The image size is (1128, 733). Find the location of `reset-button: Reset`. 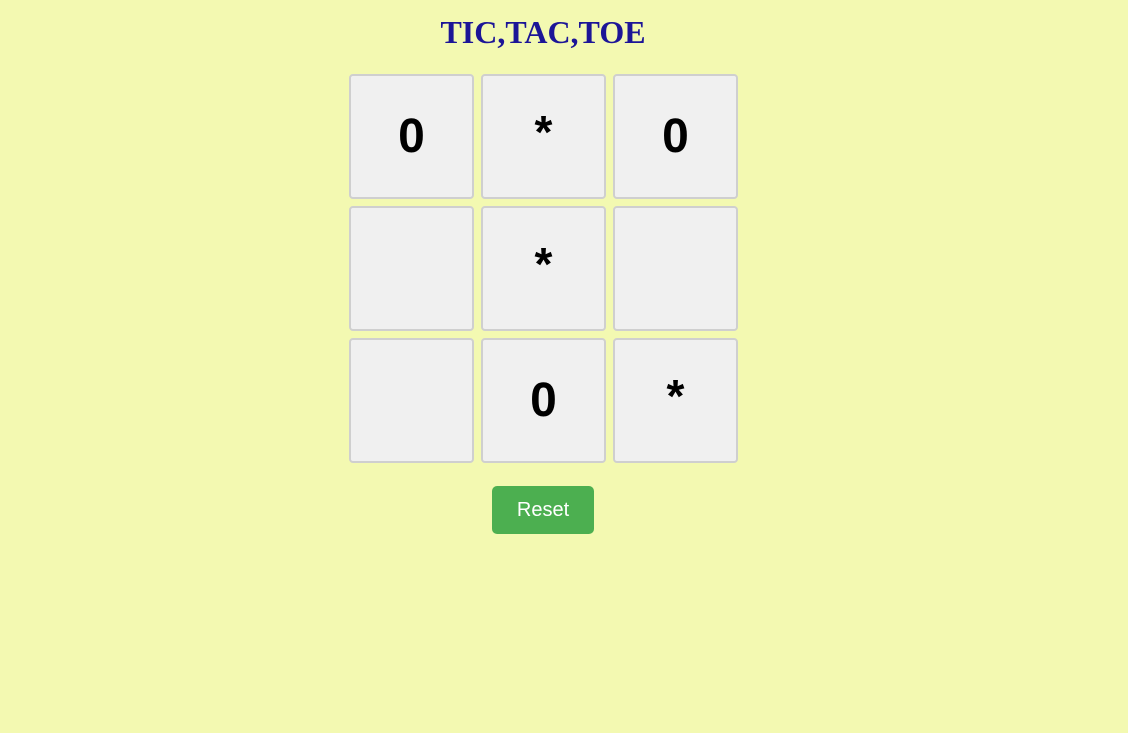

reset-button: Reset is located at coordinates (543, 510).